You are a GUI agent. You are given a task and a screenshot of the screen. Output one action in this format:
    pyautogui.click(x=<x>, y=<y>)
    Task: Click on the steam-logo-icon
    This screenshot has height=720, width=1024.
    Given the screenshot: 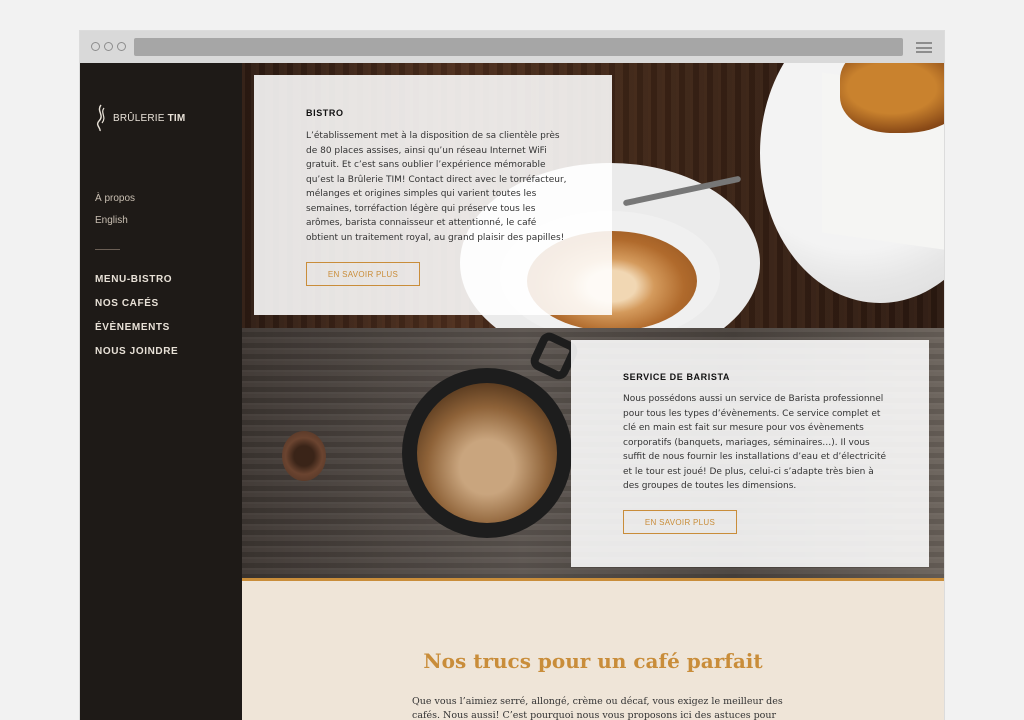 What is the action you would take?
    pyautogui.click(x=100, y=118)
    